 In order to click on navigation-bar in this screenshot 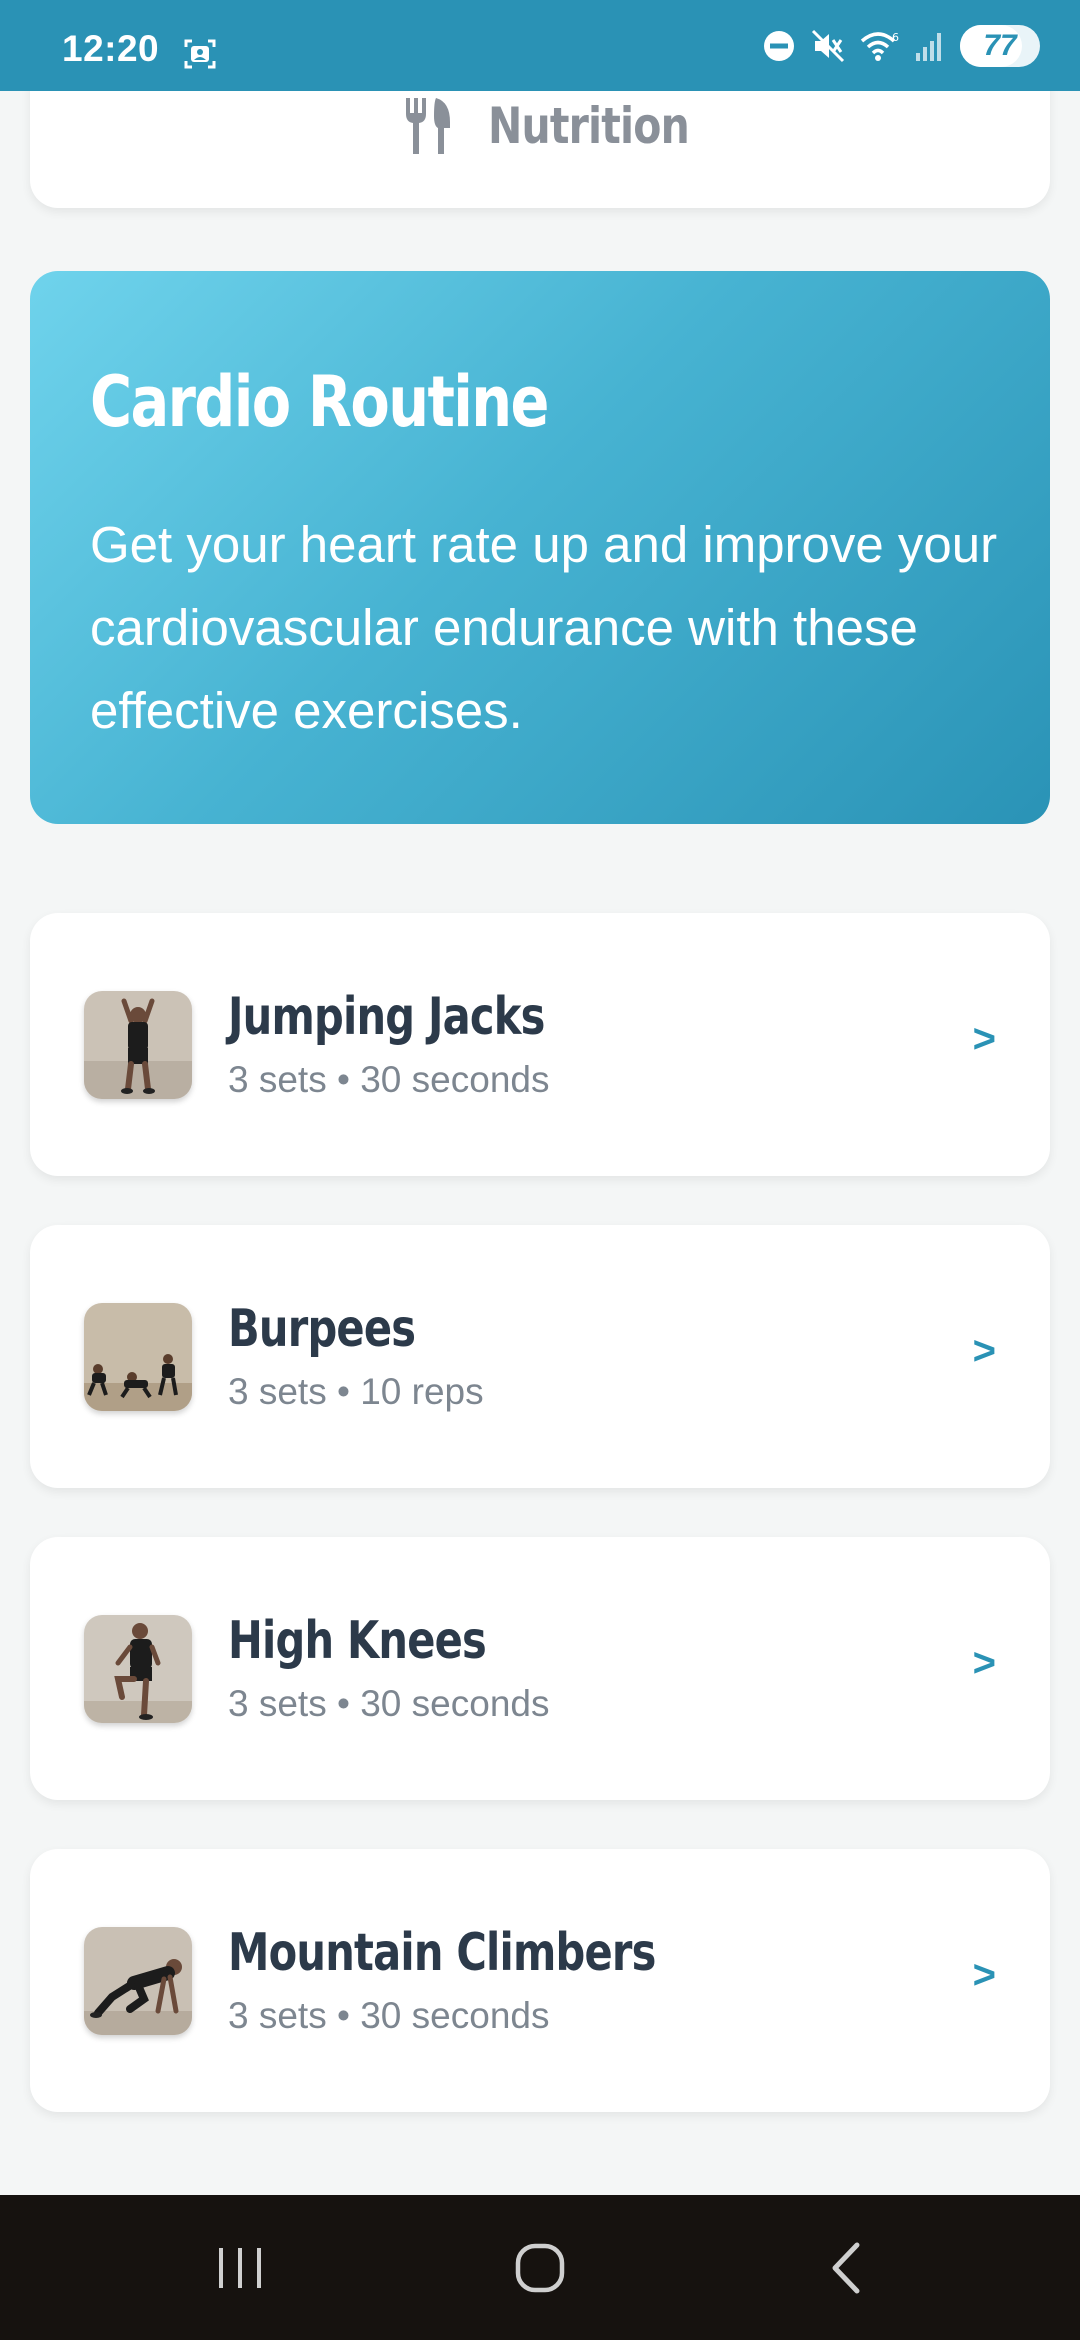, I will do `click(540, 2267)`.